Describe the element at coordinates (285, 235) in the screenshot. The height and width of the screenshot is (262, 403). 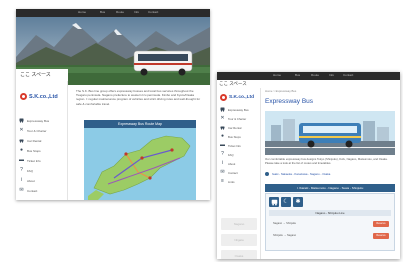
I see `route-cell: Shinjuku → Nagano` at that location.